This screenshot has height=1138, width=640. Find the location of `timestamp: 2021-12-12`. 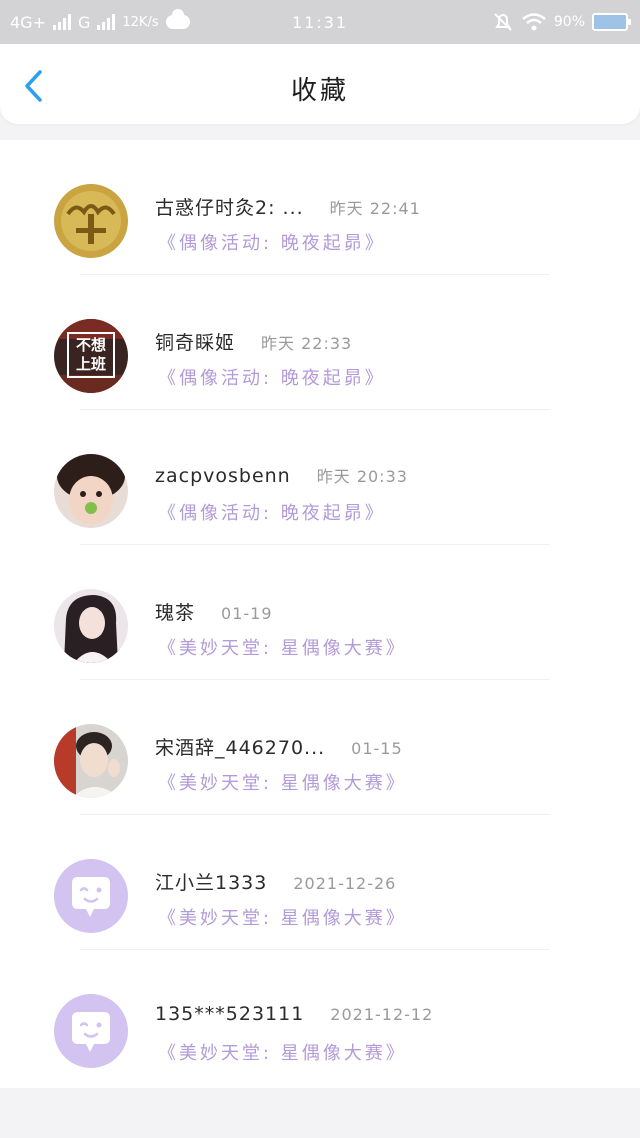

timestamp: 2021-12-12 is located at coordinates (382, 1014).